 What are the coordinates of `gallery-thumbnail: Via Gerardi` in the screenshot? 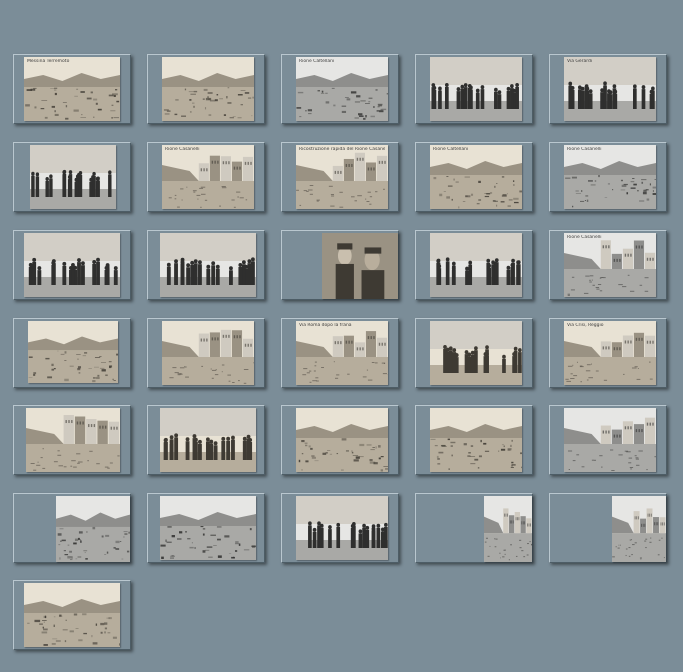 It's located at (608, 89).